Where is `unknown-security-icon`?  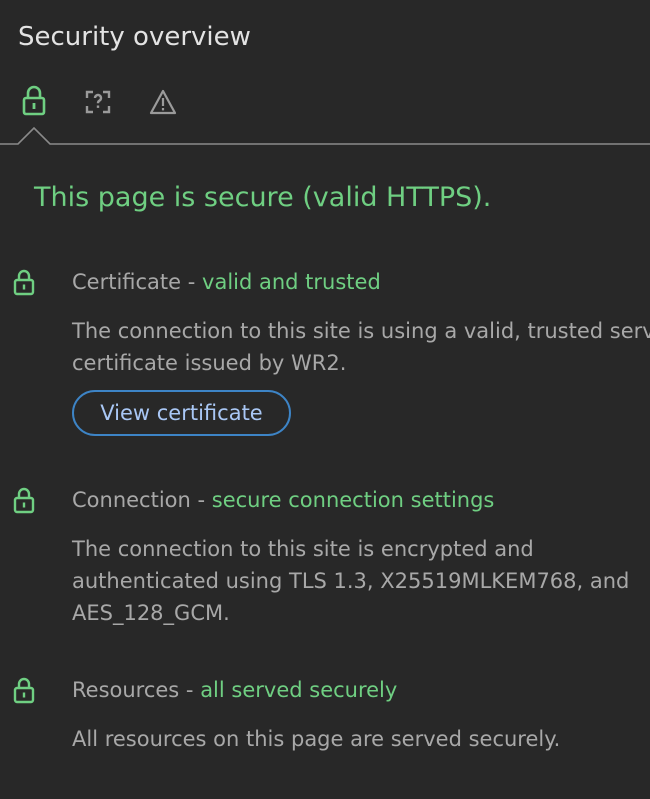
unknown-security-icon is located at coordinates (98, 102).